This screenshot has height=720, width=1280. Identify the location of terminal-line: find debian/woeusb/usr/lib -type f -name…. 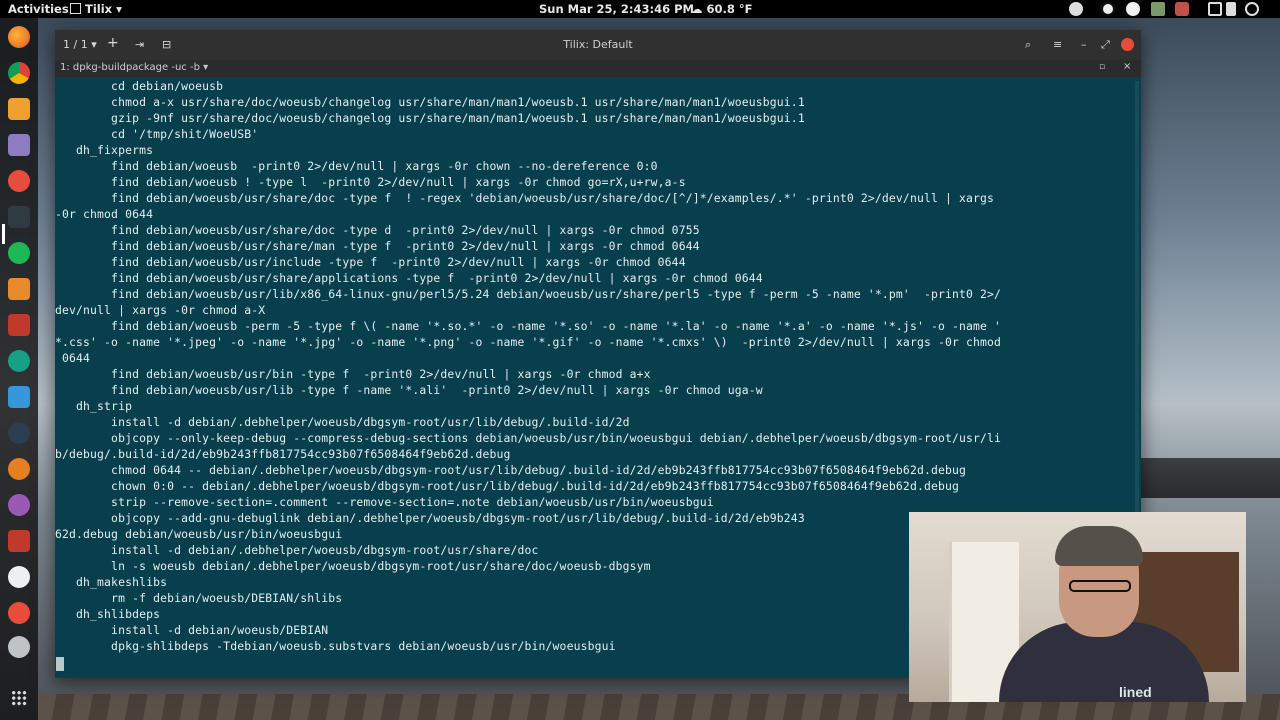
(409, 390).